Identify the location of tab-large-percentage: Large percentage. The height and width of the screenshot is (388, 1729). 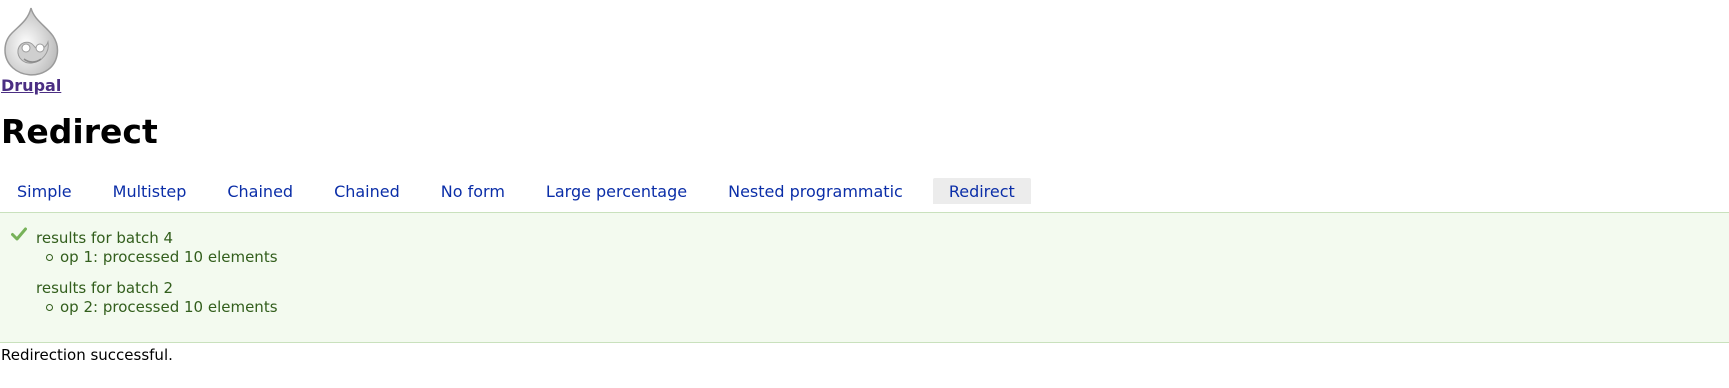
(616, 191).